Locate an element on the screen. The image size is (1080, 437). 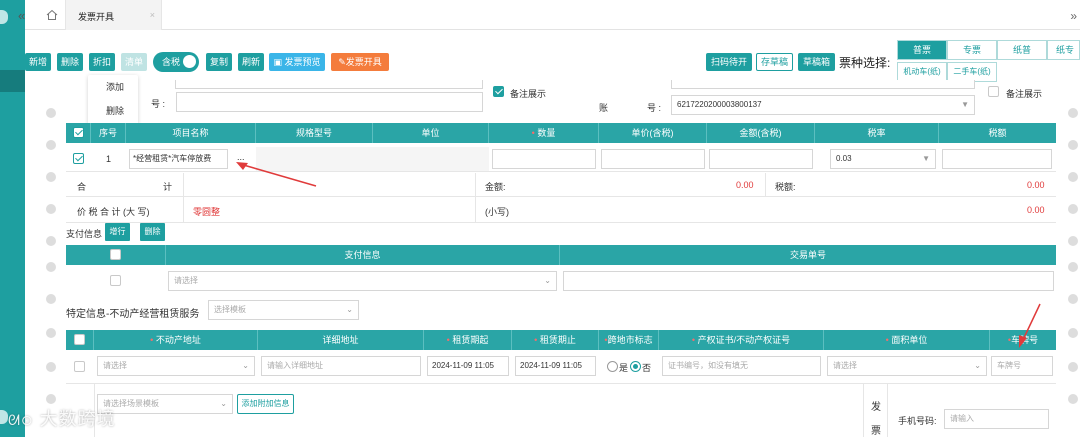
new-button: 新增 is located at coordinates (38, 62).